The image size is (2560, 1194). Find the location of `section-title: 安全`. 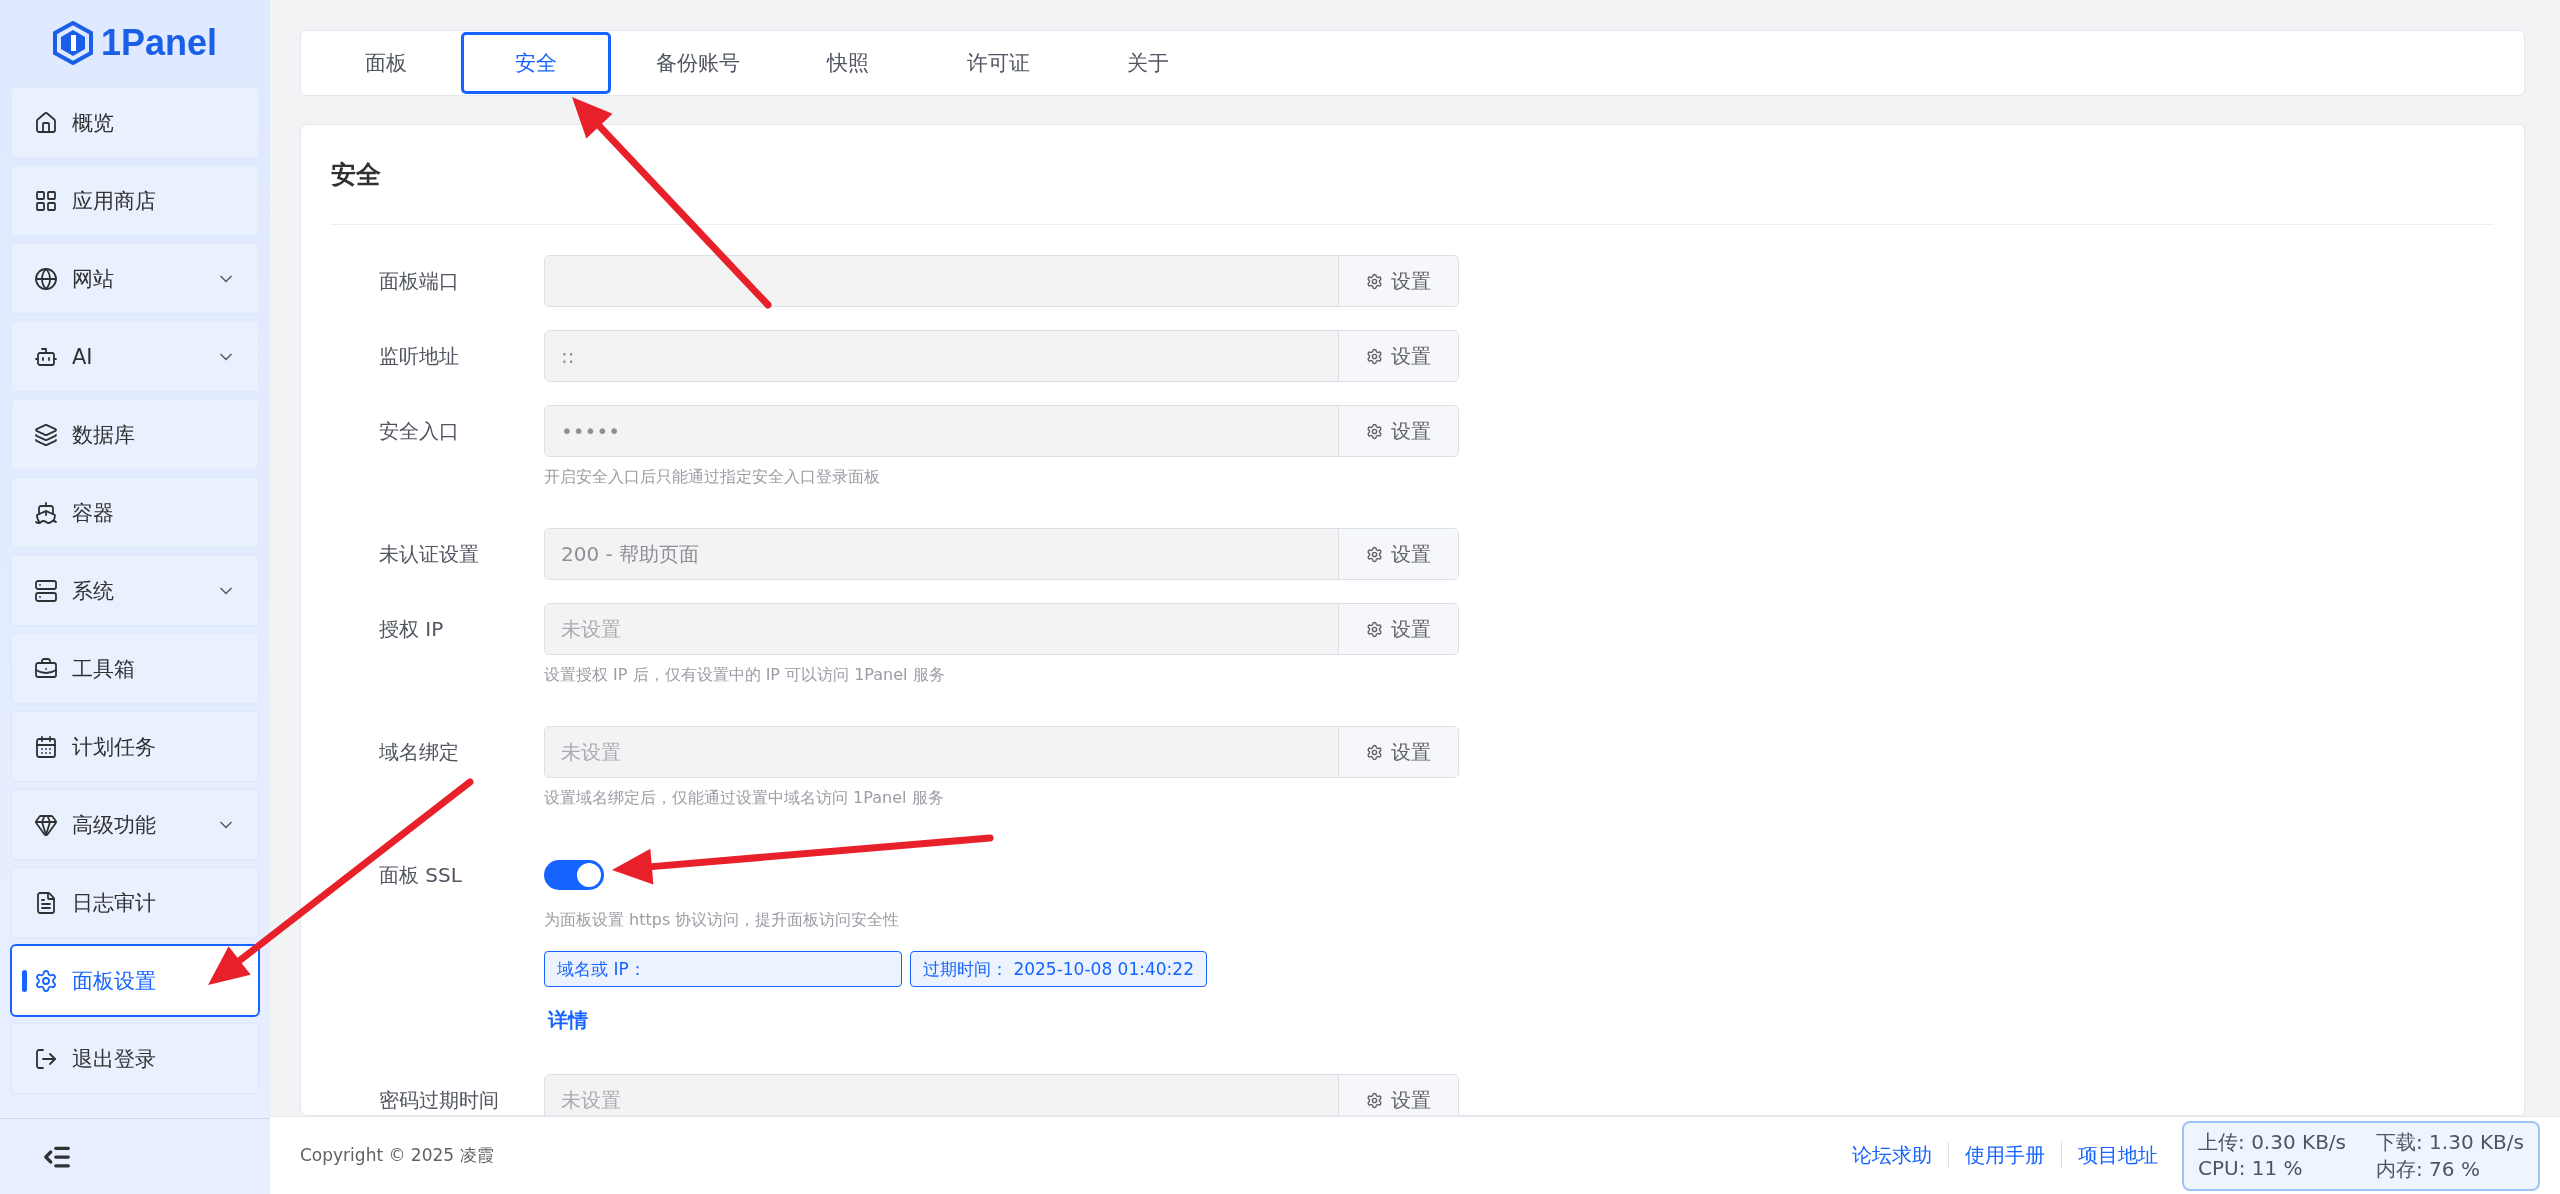

section-title: 安全 is located at coordinates (1412, 175).